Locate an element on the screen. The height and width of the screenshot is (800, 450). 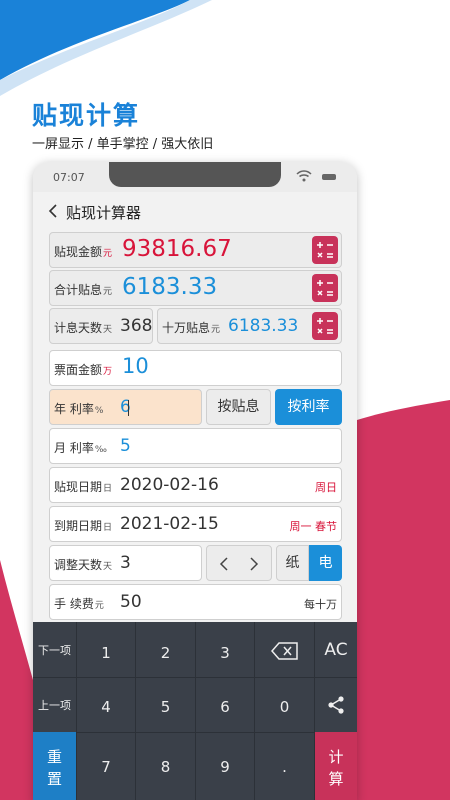
fee-label: 手 续费 is located at coordinates (74, 604).